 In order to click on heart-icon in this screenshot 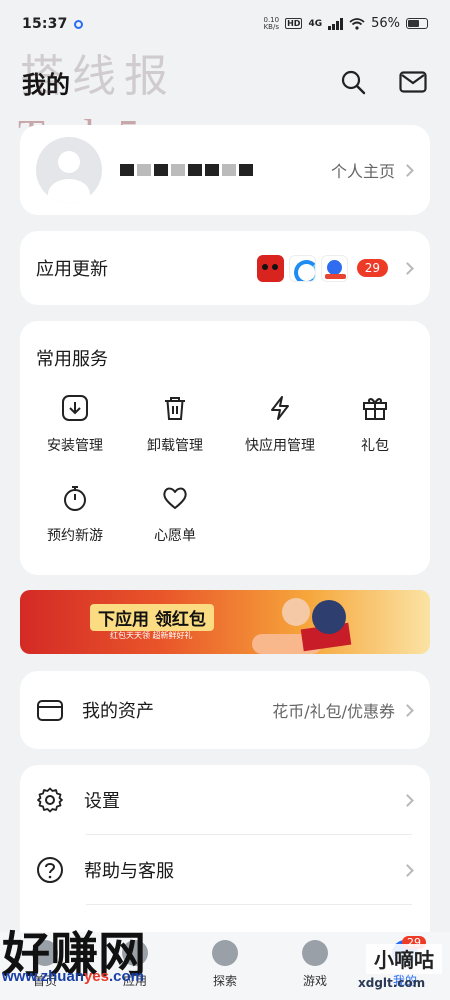, I will do `click(175, 498)`.